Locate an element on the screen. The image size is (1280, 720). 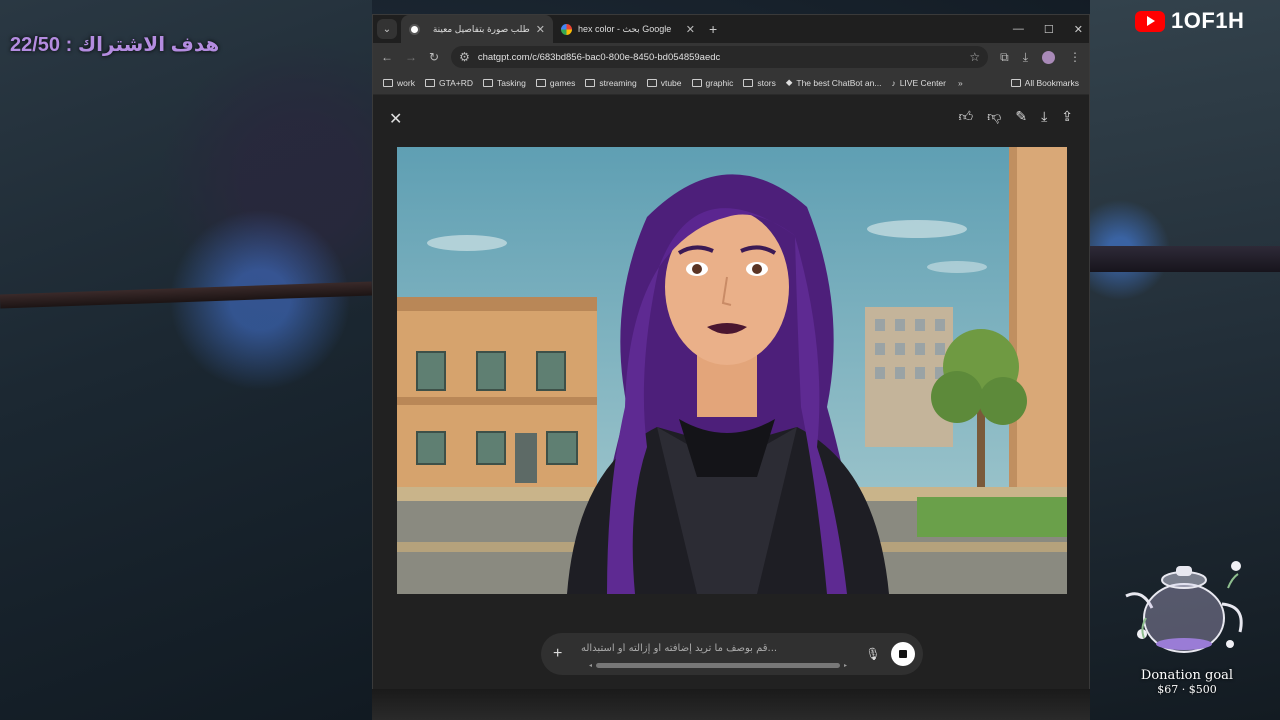
bookmark-folder-graphic: graphic is located at coordinates (712, 82).